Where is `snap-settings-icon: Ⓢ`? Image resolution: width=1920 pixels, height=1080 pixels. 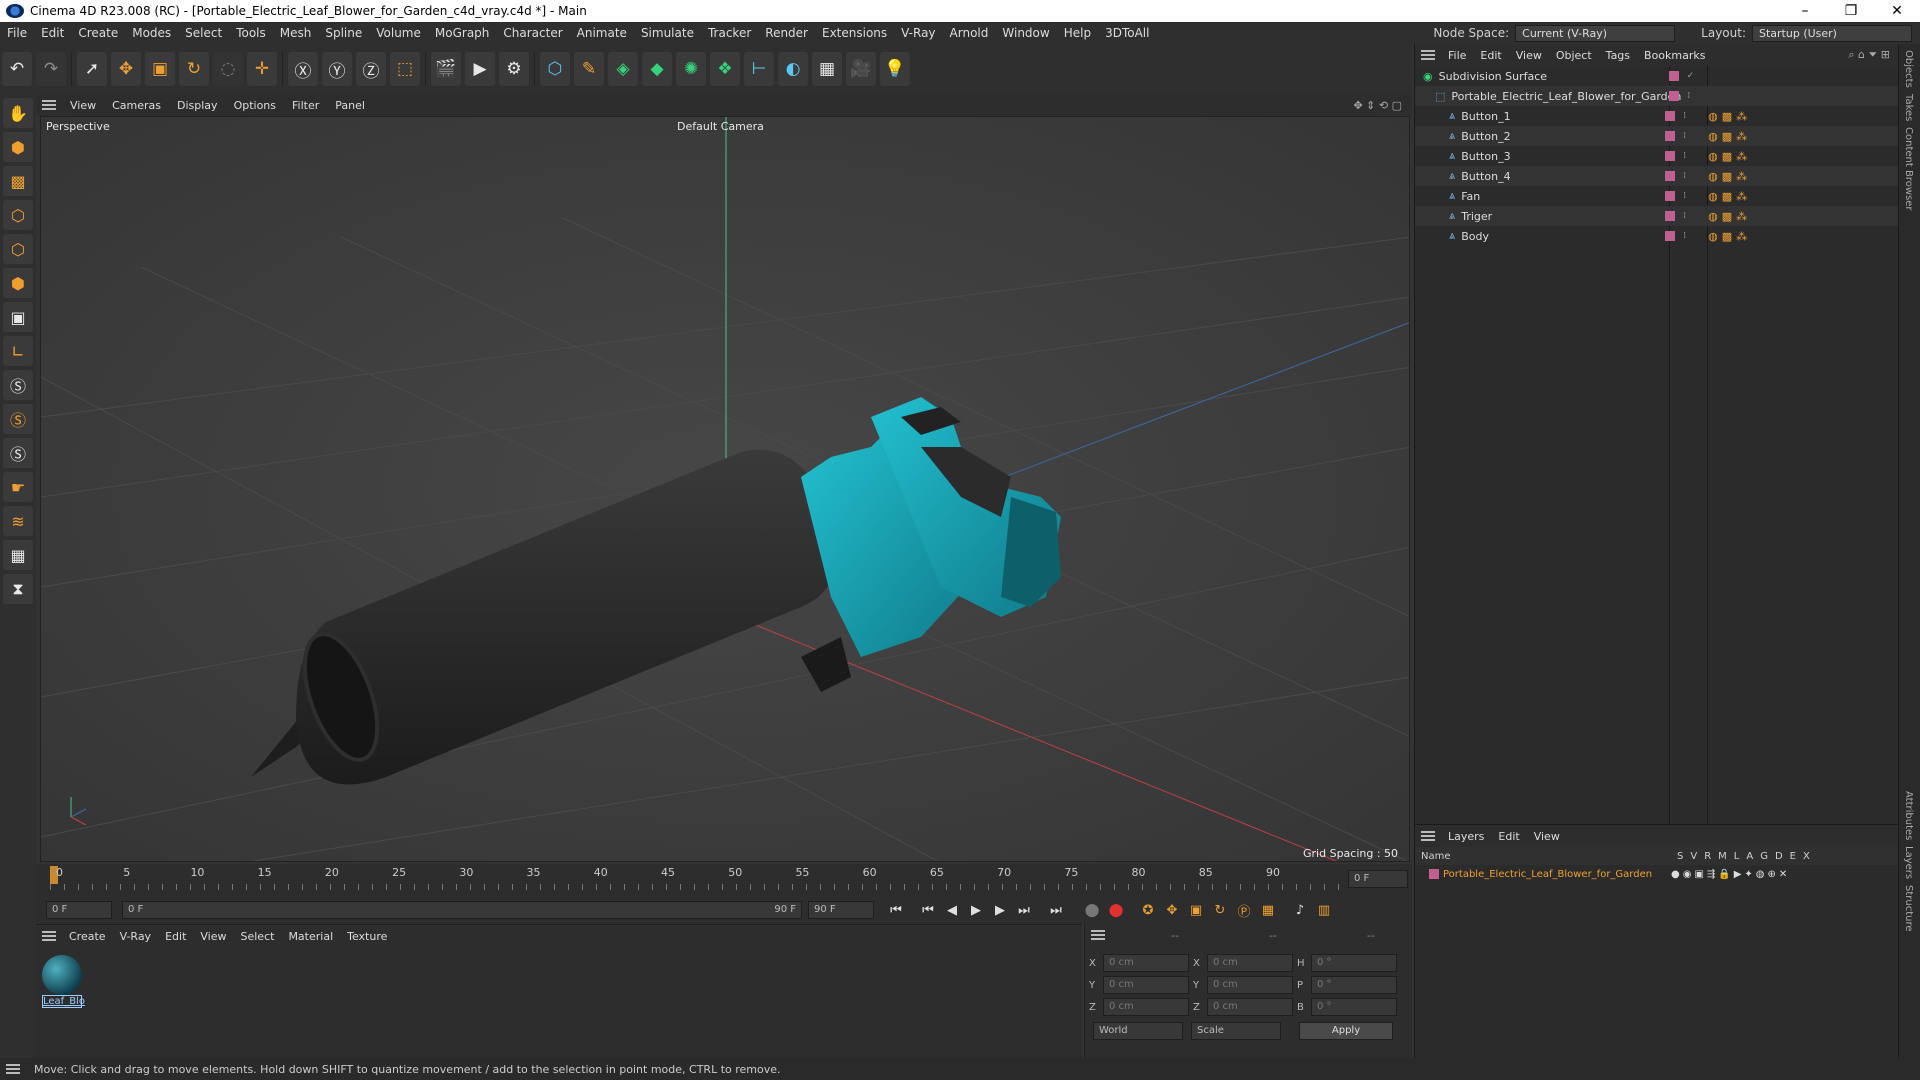
snap-settings-icon: Ⓢ is located at coordinates (18, 419).